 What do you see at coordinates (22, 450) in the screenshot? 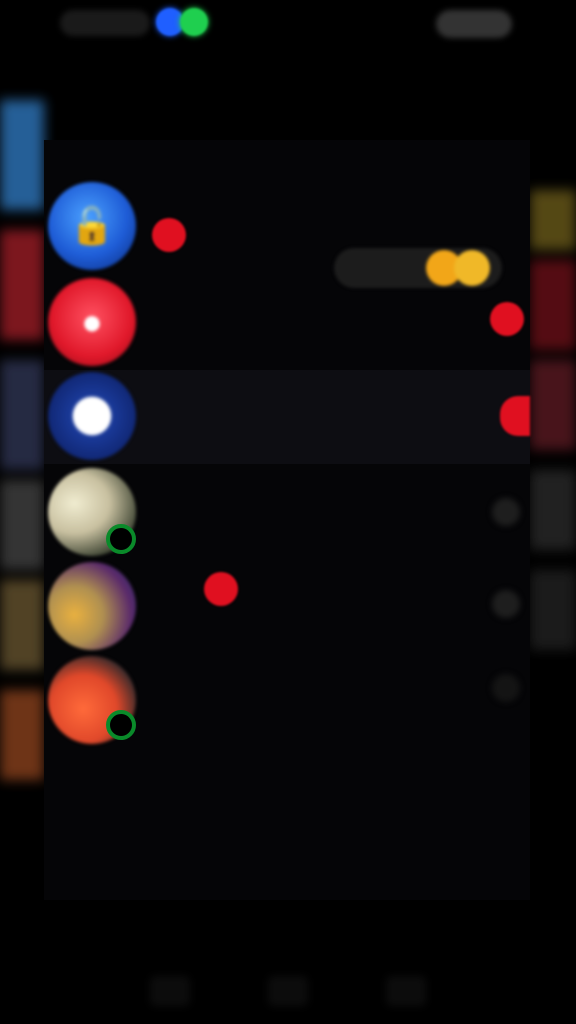
I see `background-app-left` at bounding box center [22, 450].